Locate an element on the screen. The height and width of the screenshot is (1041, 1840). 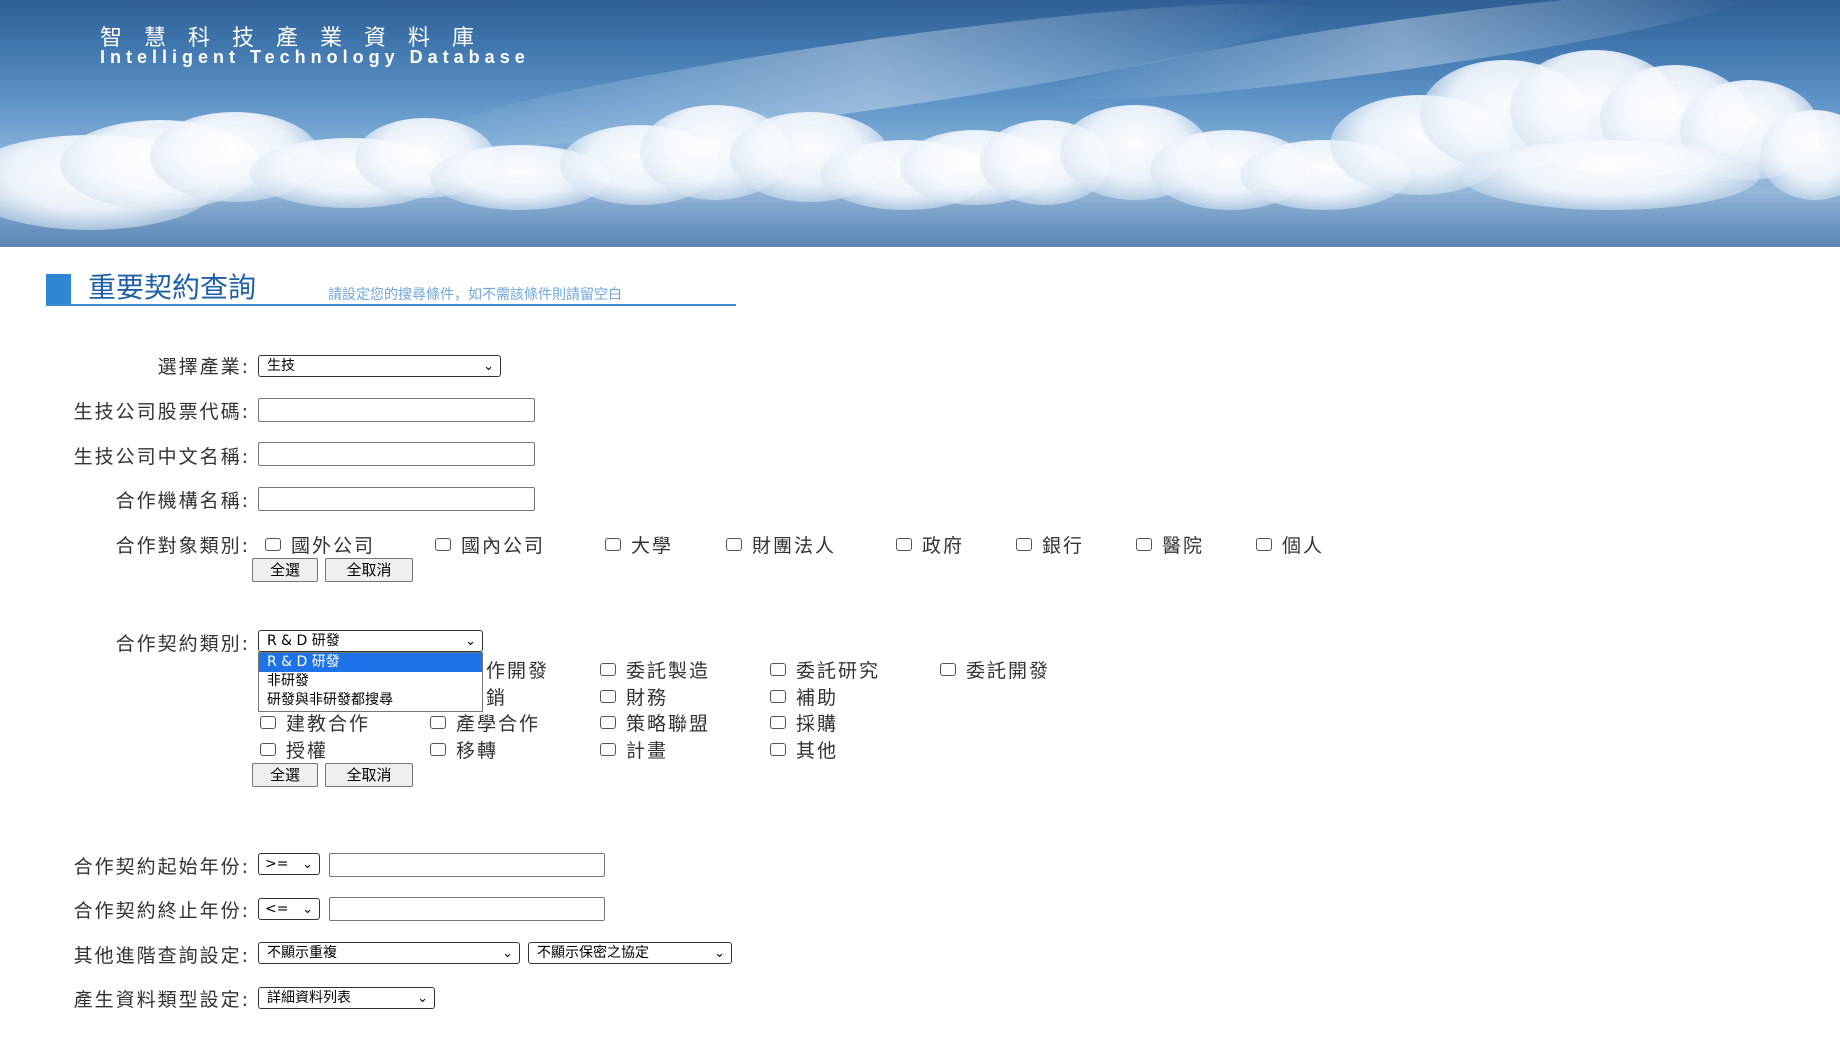
page-heading: 重要契約查詢 請設定您的搜尋條件，如不需該條件則請留空白 is located at coordinates (391, 289).